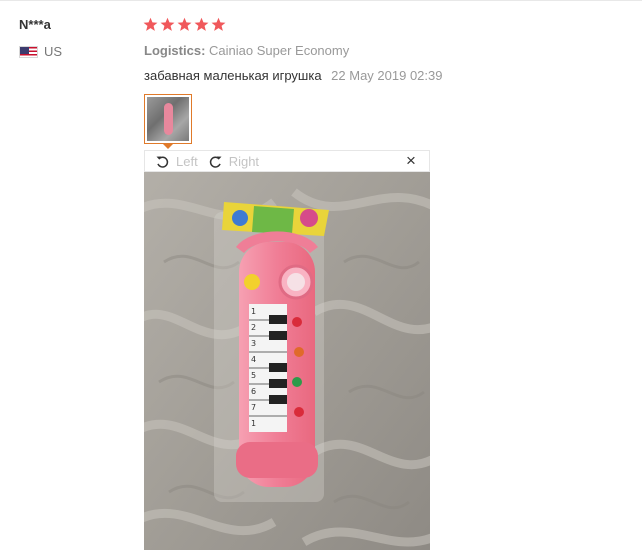 The height and width of the screenshot is (559, 642). I want to click on star-rating, so click(184, 24).